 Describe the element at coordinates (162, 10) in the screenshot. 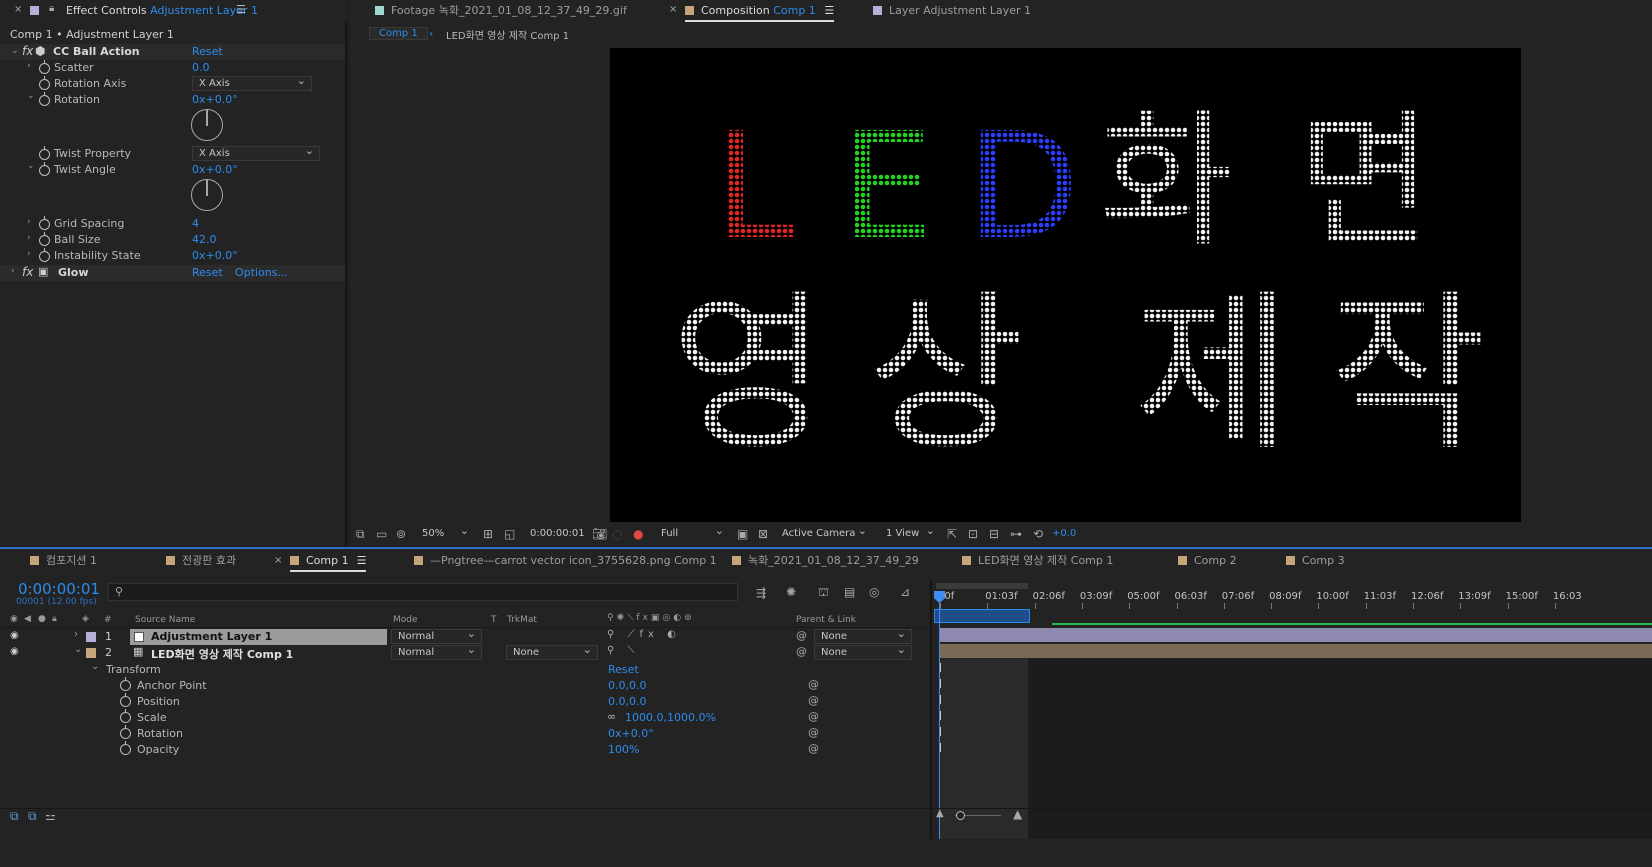

I see `effect-controls-tab: Effect Controls Adjustment Layer 1` at that location.